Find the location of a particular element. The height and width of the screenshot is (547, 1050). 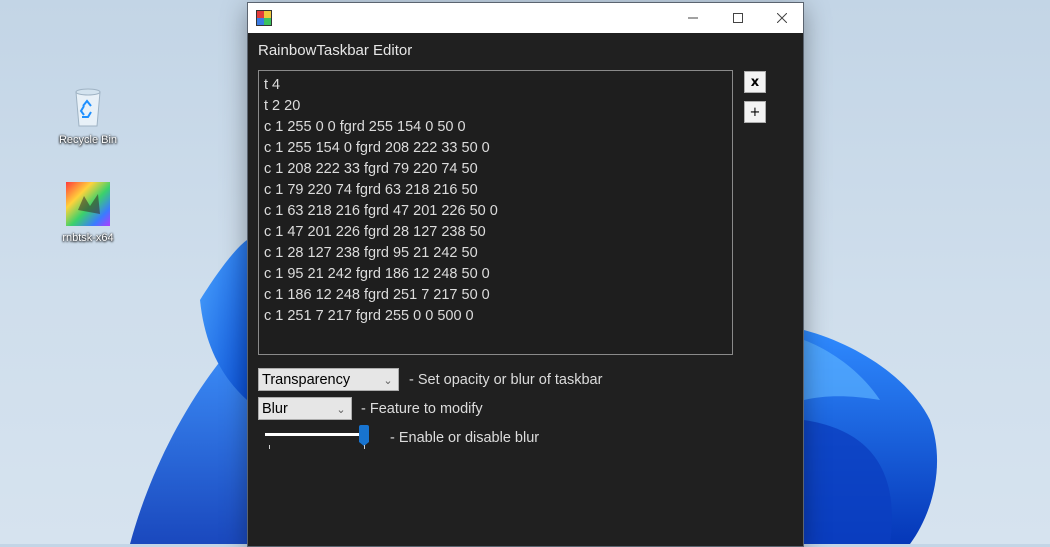

slider-track is located at coordinates (314, 434).